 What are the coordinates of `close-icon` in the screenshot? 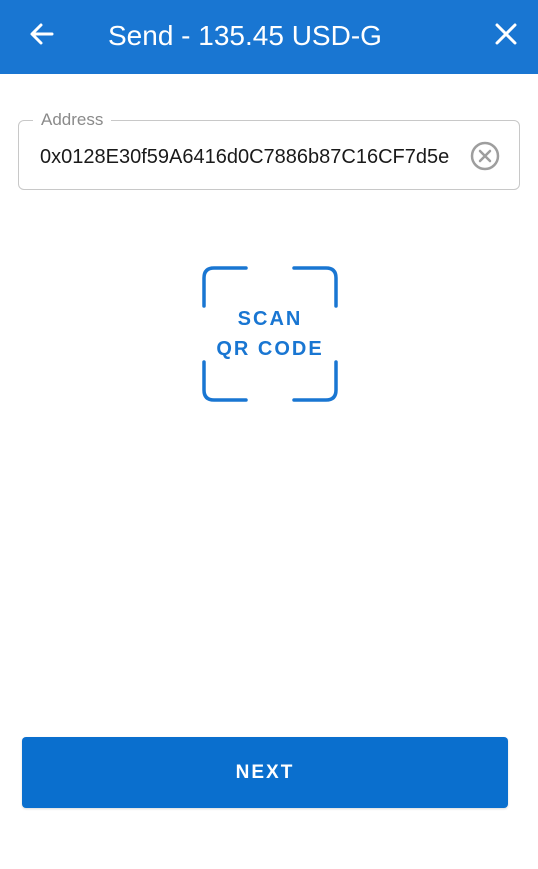 It's located at (506, 34).